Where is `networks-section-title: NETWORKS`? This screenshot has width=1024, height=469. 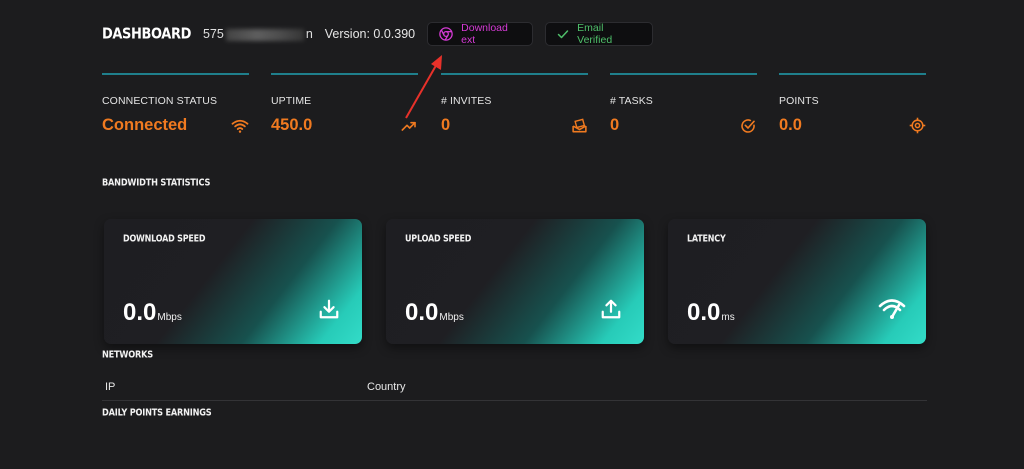 networks-section-title: NETWORKS is located at coordinates (127, 354).